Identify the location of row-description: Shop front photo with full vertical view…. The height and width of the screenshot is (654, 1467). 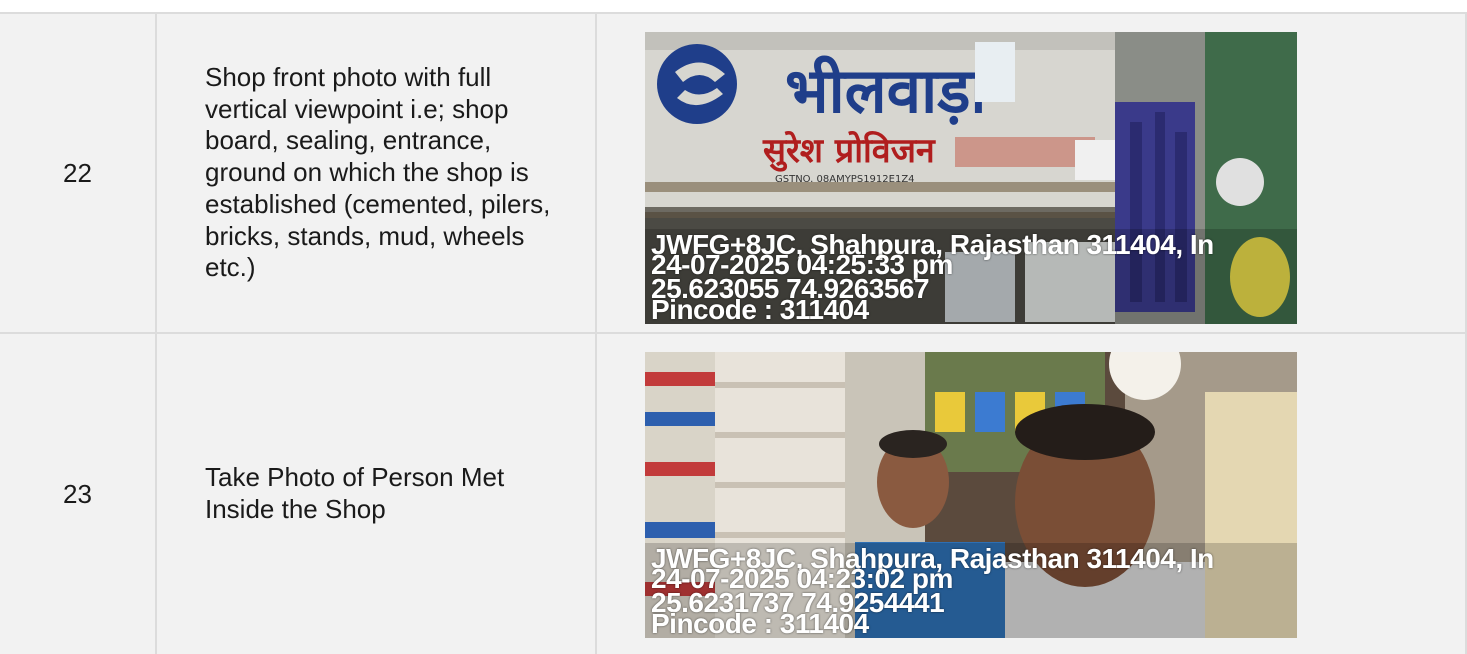
(377, 173).